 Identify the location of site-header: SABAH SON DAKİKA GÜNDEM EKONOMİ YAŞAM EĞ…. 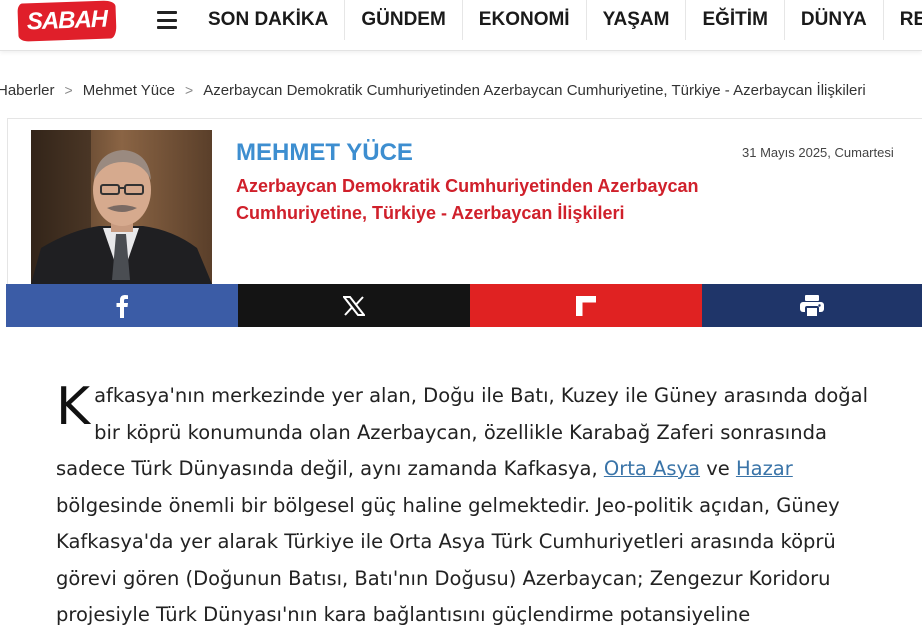
(461, 25).